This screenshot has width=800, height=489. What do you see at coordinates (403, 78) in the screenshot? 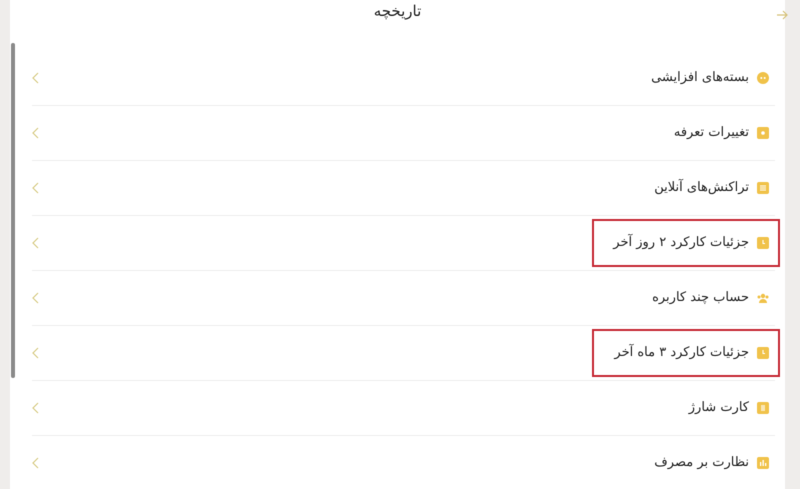
I see `menu-item: بسته‌های افزایشی` at bounding box center [403, 78].